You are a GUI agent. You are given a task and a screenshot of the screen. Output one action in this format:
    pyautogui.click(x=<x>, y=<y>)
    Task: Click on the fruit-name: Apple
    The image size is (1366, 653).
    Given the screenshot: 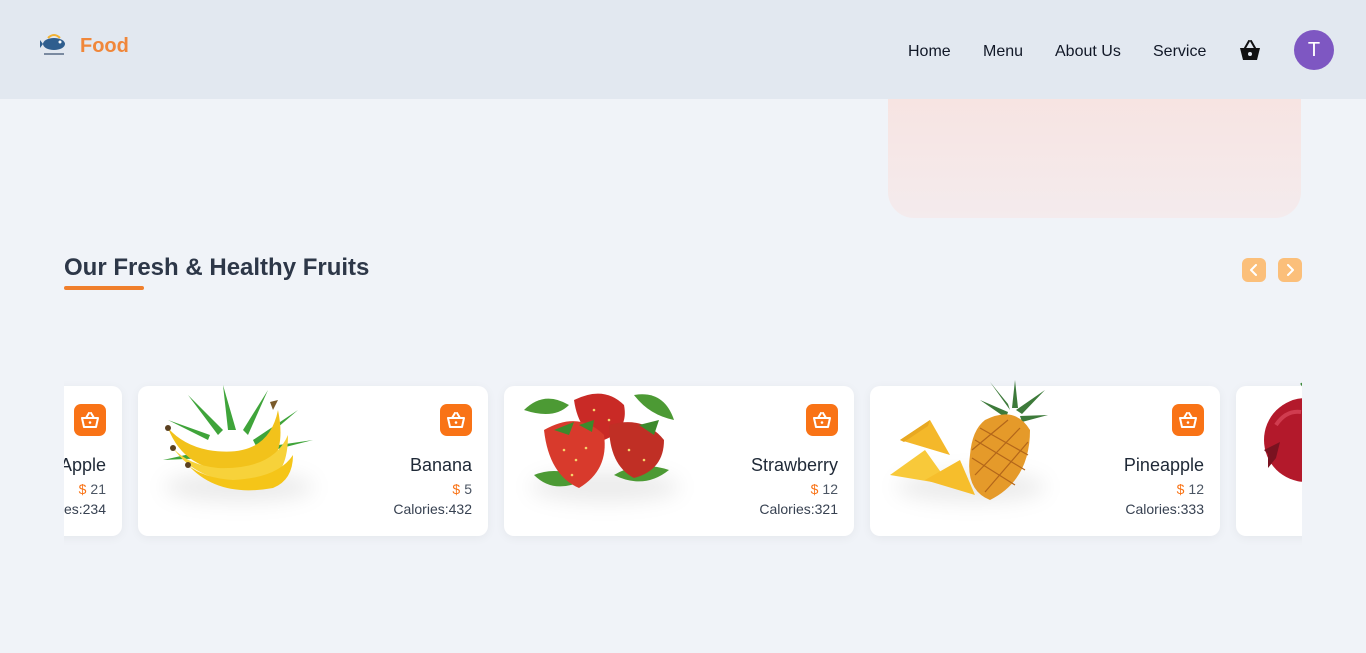 What is the action you would take?
    pyautogui.click(x=85, y=465)
    